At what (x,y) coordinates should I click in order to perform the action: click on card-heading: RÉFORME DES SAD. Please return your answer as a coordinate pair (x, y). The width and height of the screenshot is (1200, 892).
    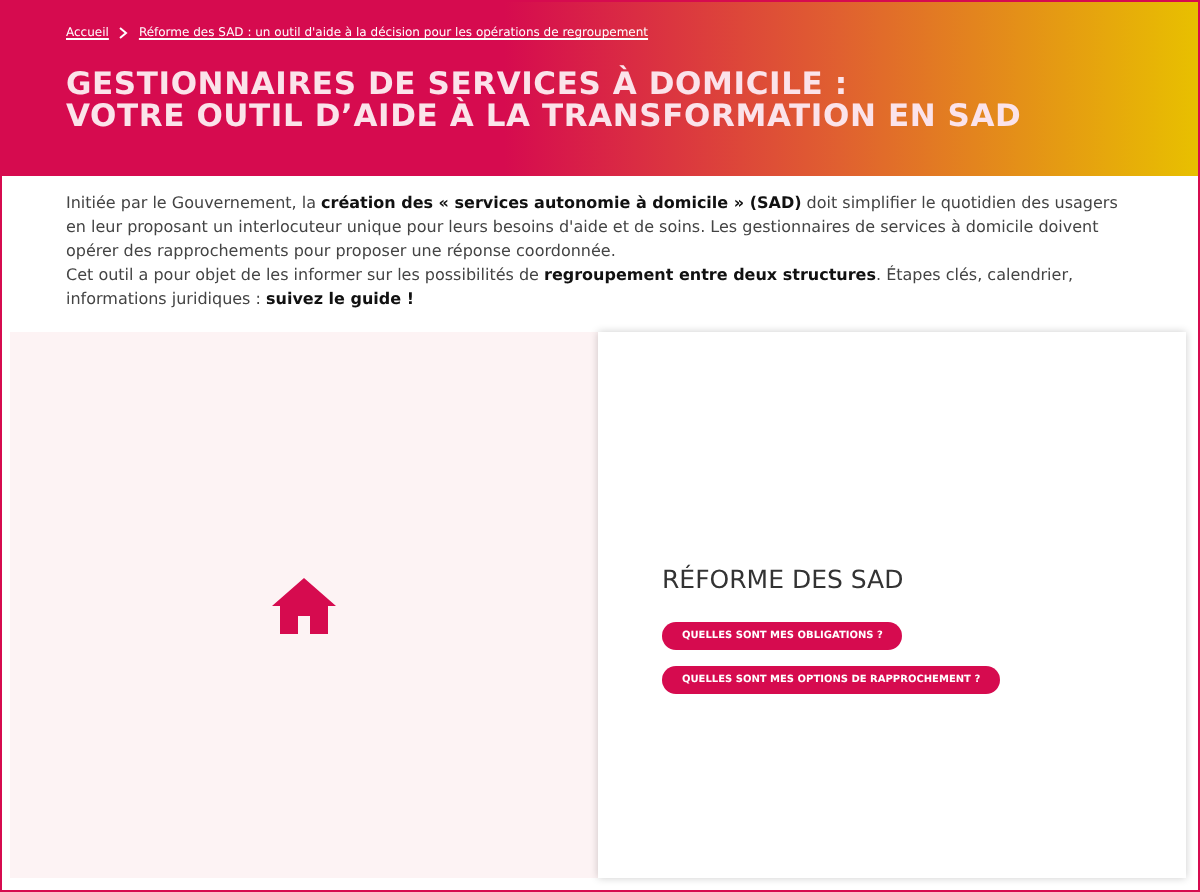
    Looking at the image, I should click on (783, 579).